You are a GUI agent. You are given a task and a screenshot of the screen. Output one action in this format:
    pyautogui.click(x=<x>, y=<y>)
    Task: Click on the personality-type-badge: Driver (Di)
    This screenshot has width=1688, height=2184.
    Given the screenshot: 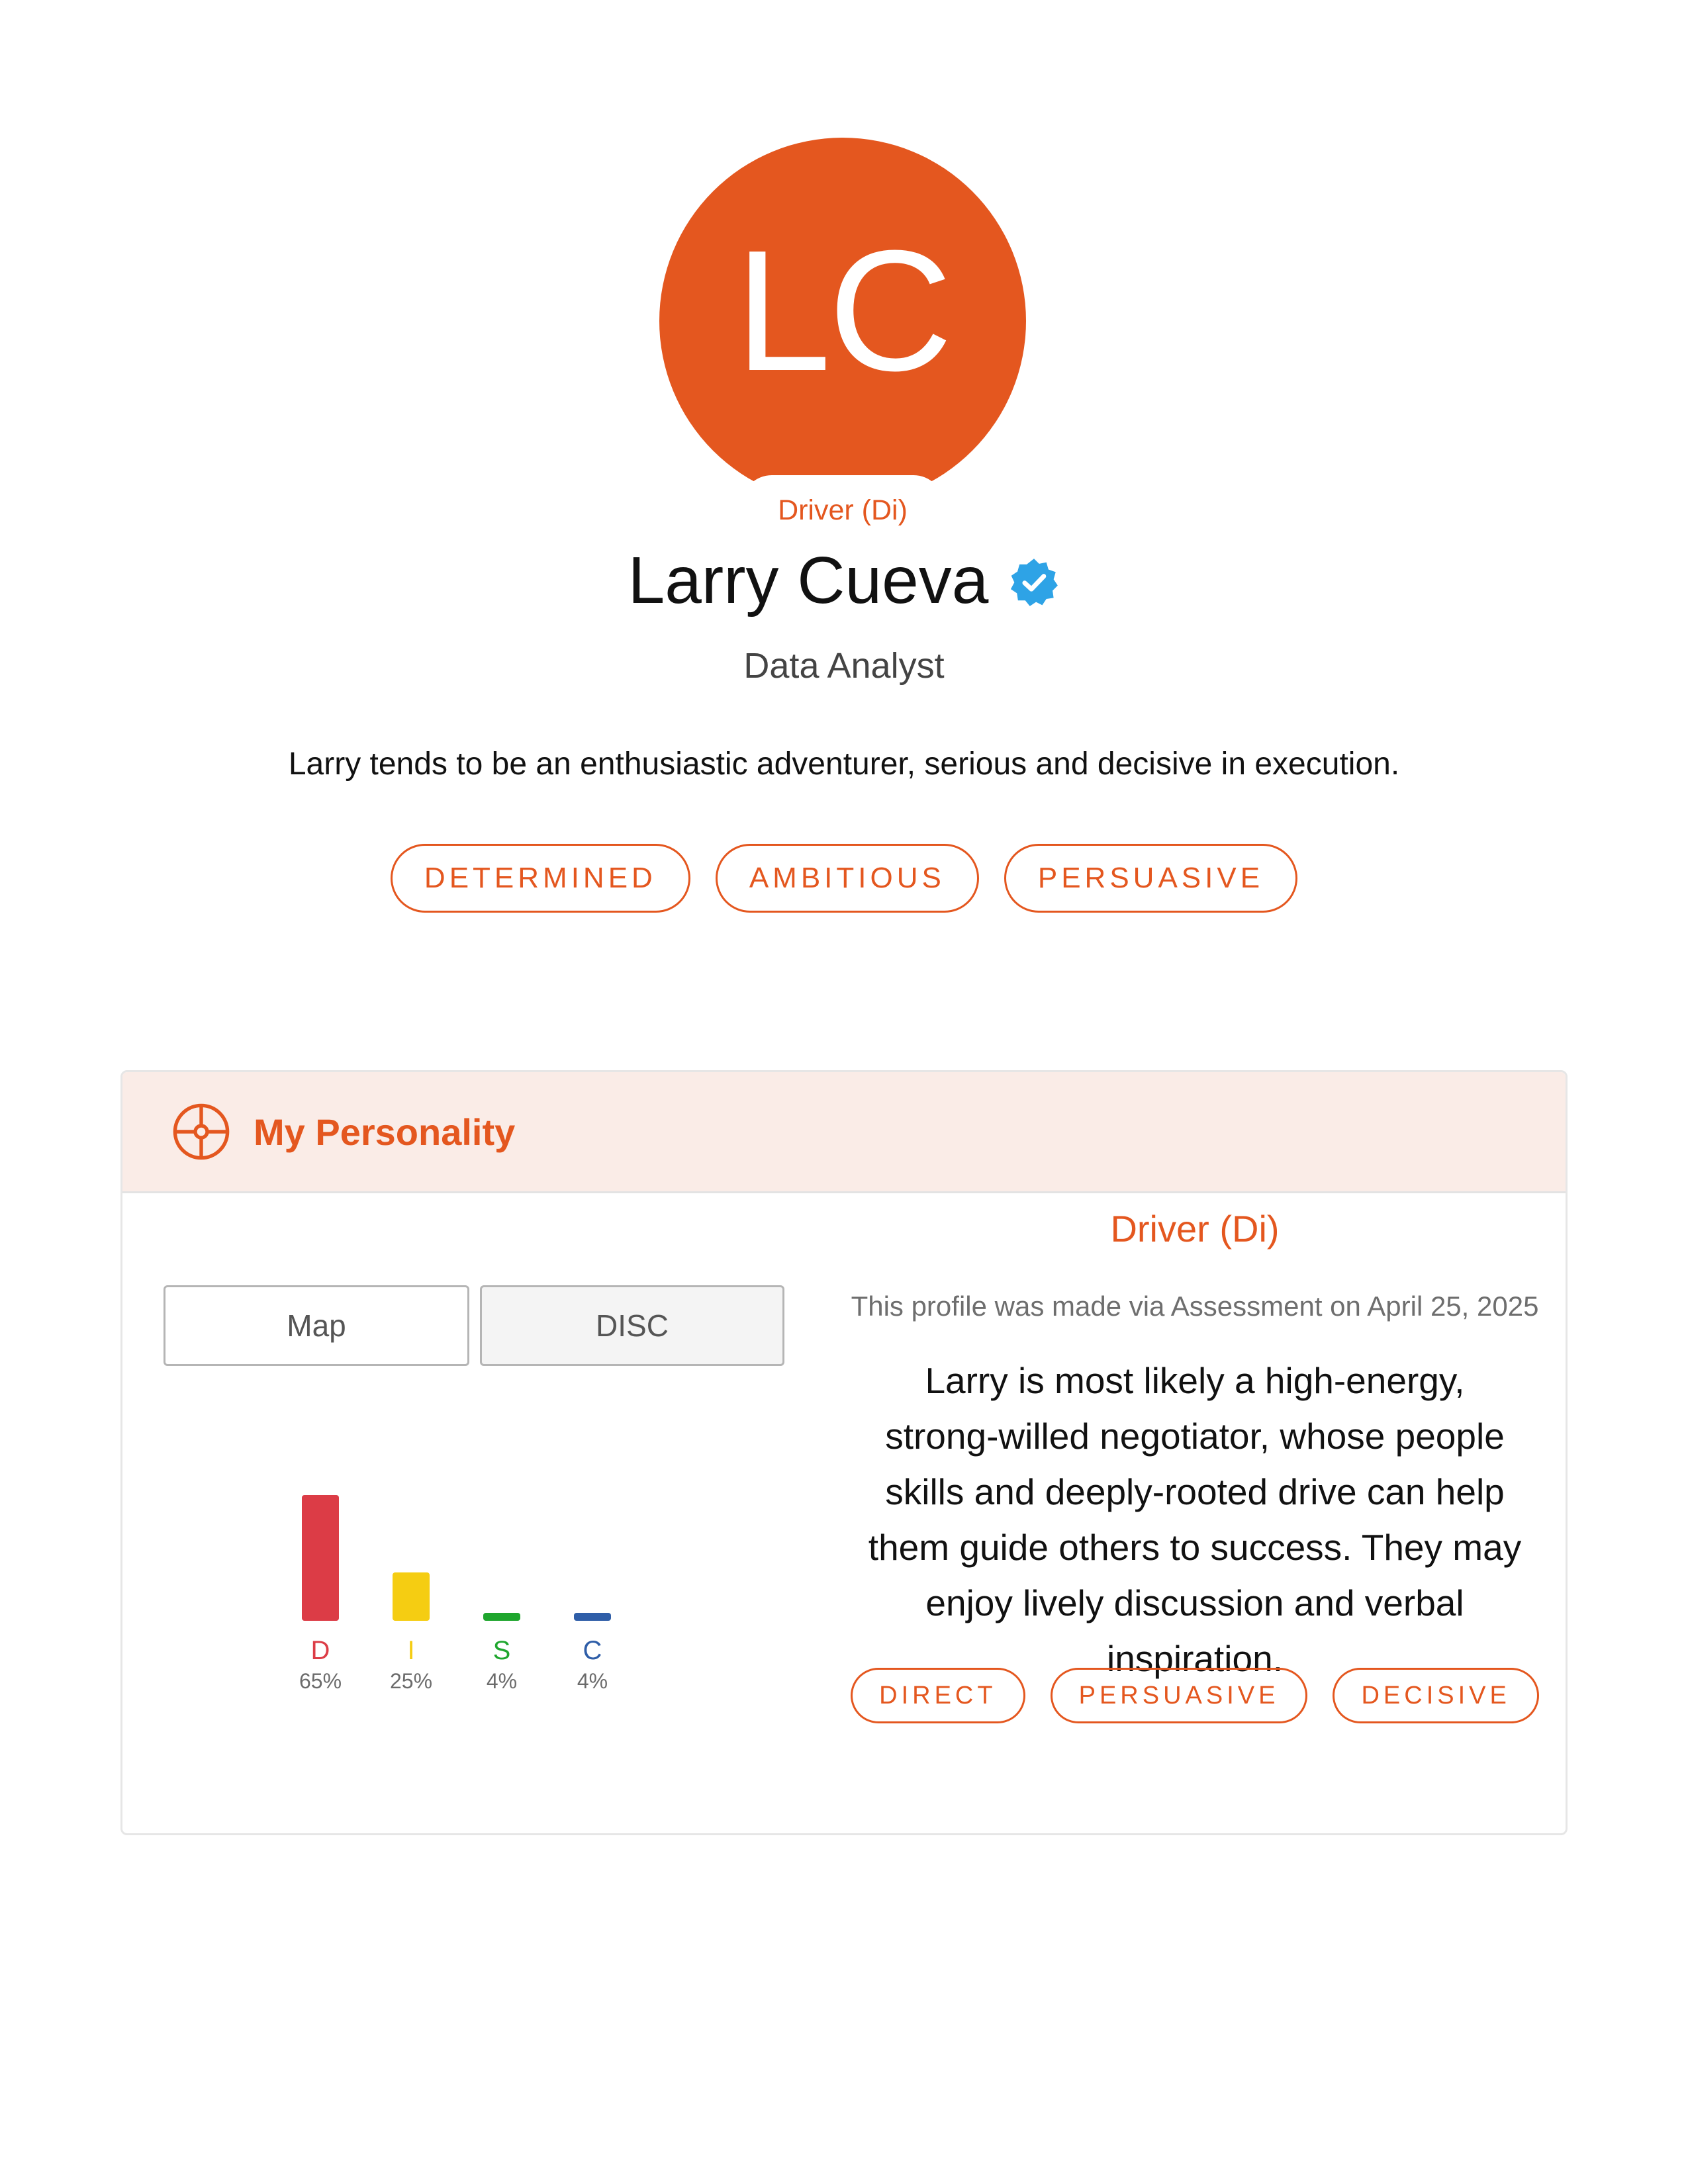 What is the action you would take?
    pyautogui.click(x=842, y=506)
    